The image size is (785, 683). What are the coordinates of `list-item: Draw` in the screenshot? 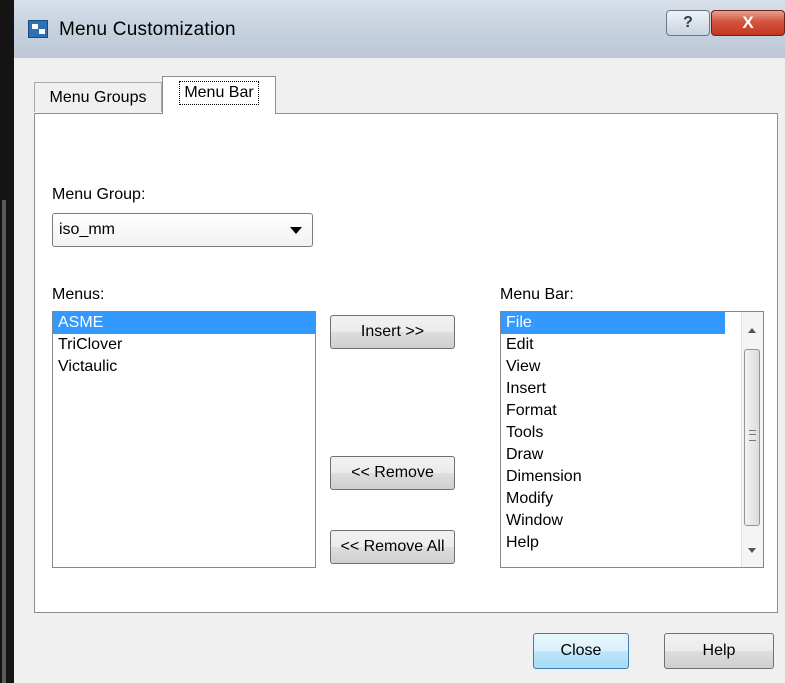 It's located at (613, 455).